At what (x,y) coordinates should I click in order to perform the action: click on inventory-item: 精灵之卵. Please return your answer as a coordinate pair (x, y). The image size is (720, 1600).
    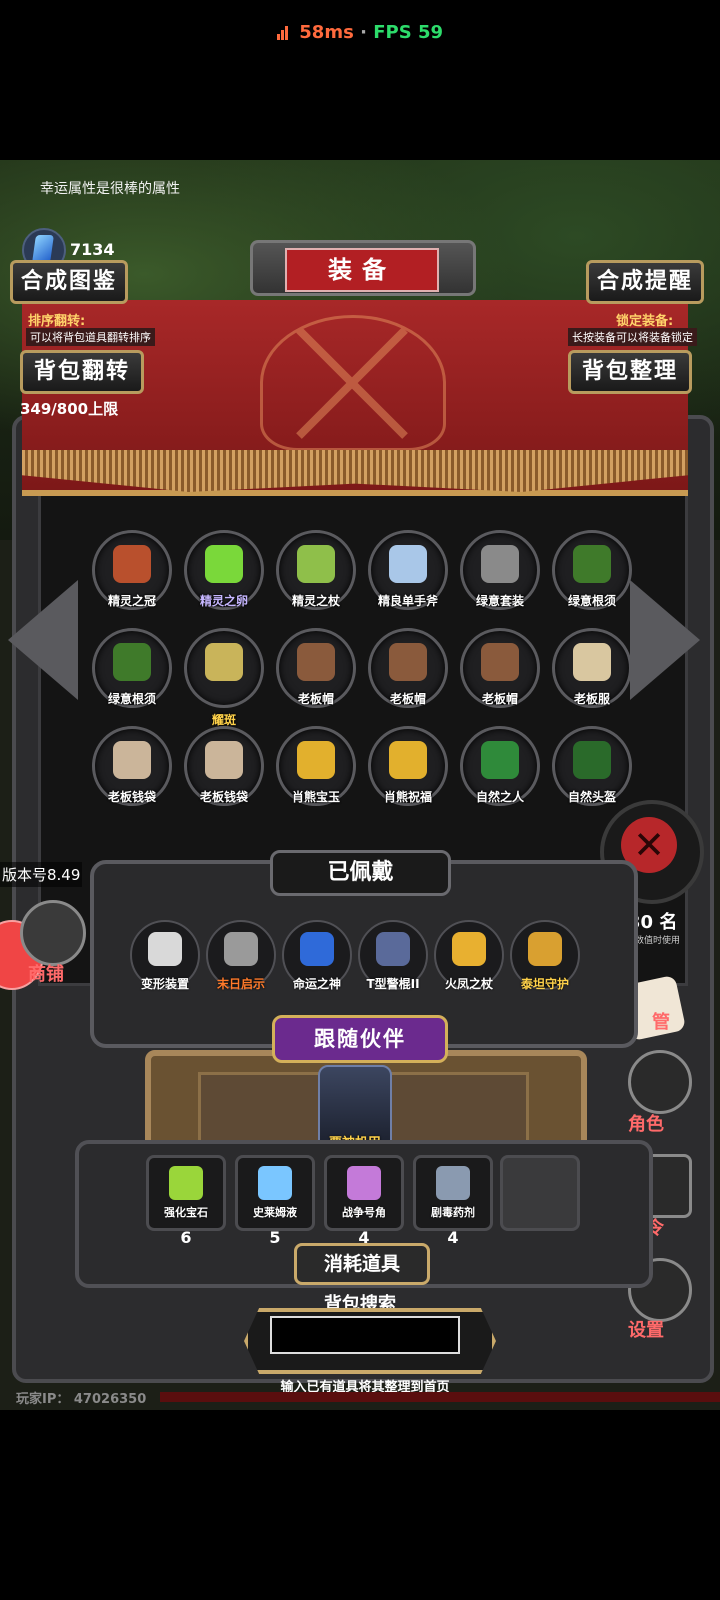
    Looking at the image, I should click on (224, 570).